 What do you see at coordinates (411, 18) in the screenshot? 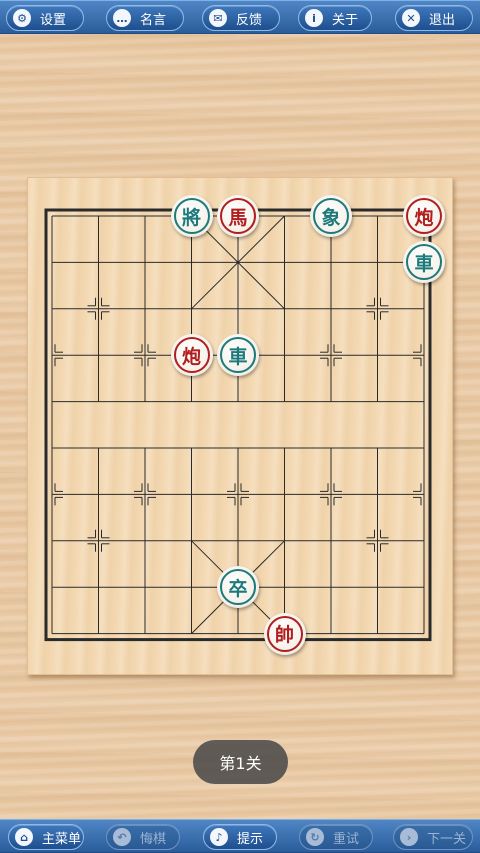
I see `close-icon: ✕` at bounding box center [411, 18].